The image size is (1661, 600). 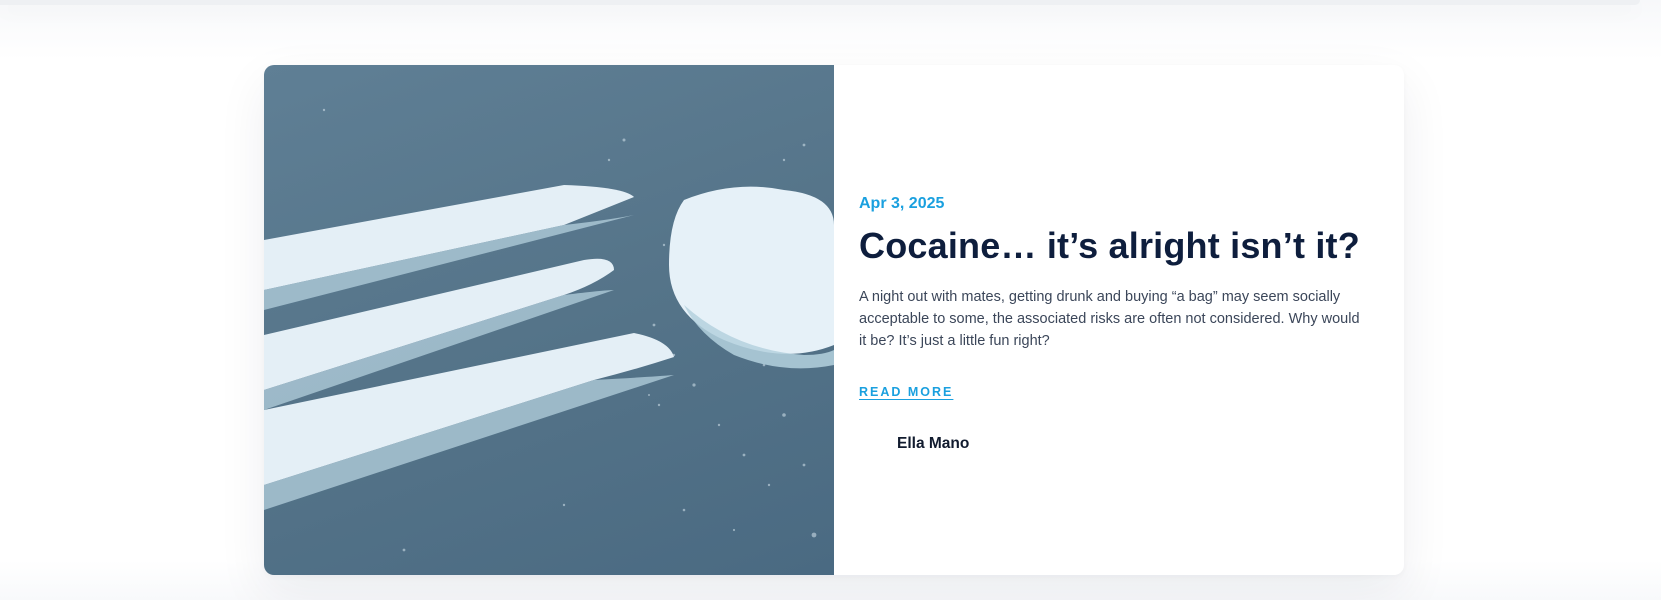 I want to click on post-title: Cocaine… it’s alright isn’t it?, so click(x=1111, y=246).